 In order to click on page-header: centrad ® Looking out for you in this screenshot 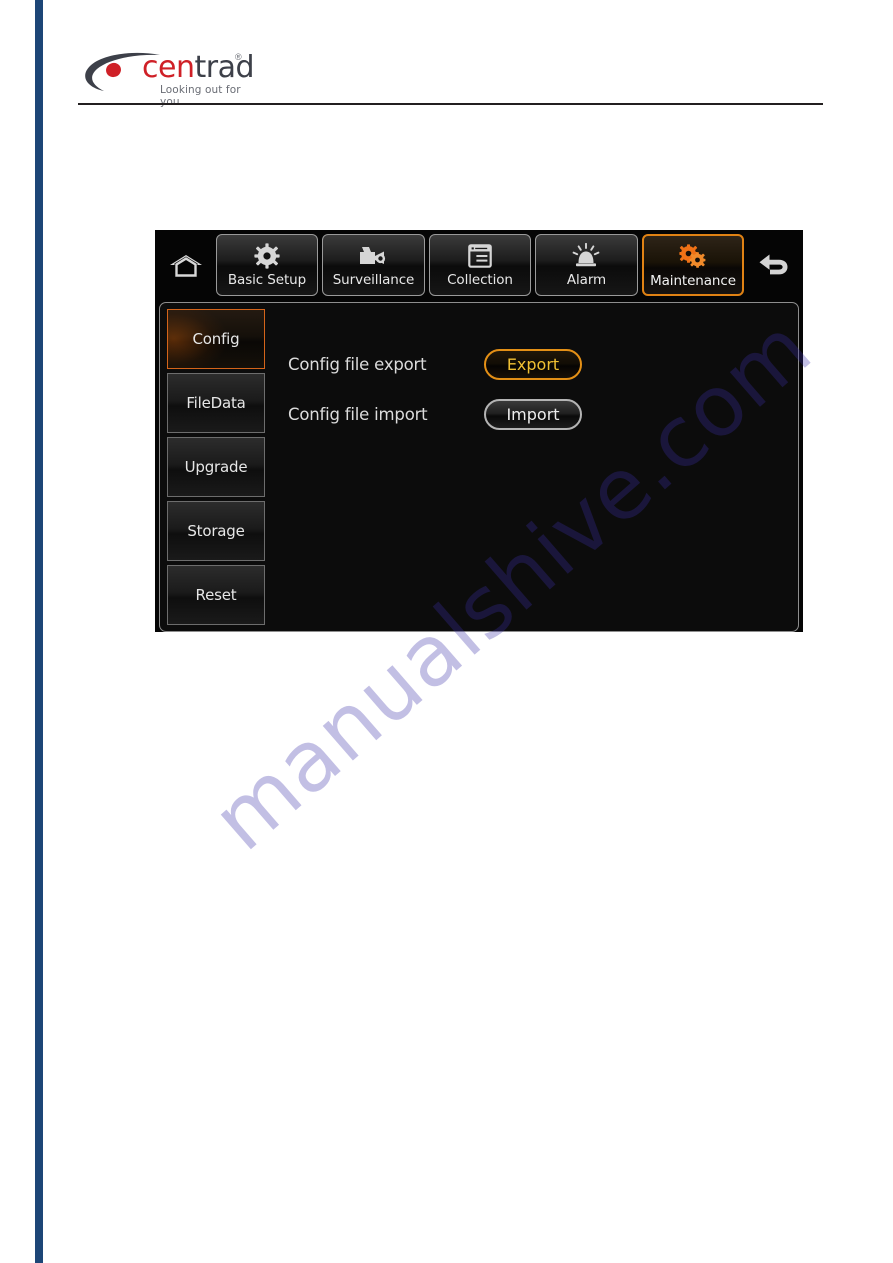, I will do `click(450, 78)`.